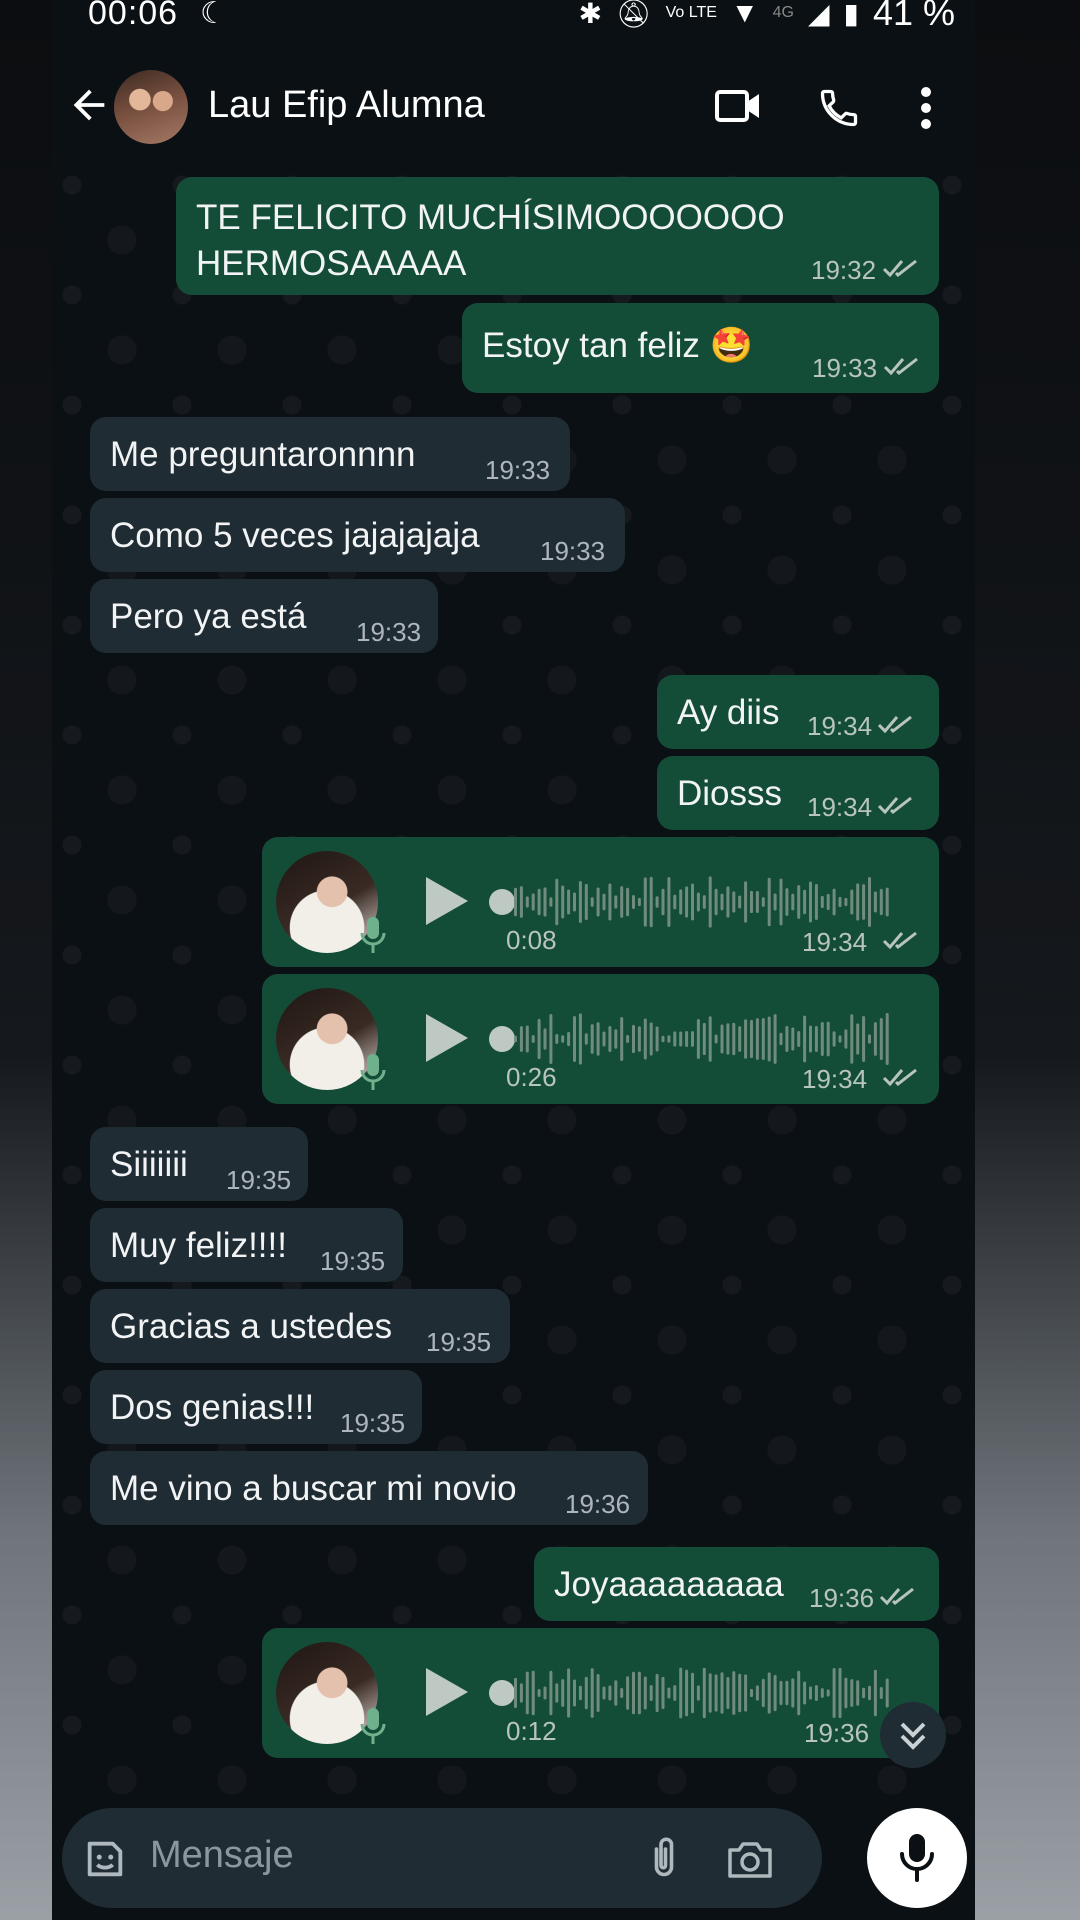  What do you see at coordinates (442, 1858) in the screenshot?
I see `message-composer: Mensaje` at bounding box center [442, 1858].